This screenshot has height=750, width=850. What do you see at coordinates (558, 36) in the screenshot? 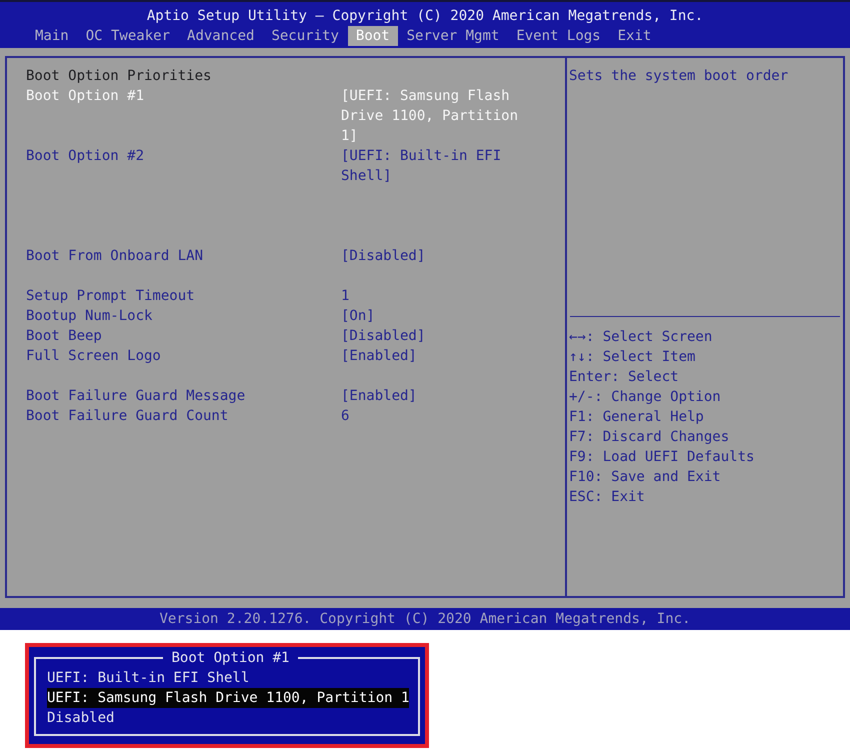
I see `menu-tab: Event Logs` at bounding box center [558, 36].